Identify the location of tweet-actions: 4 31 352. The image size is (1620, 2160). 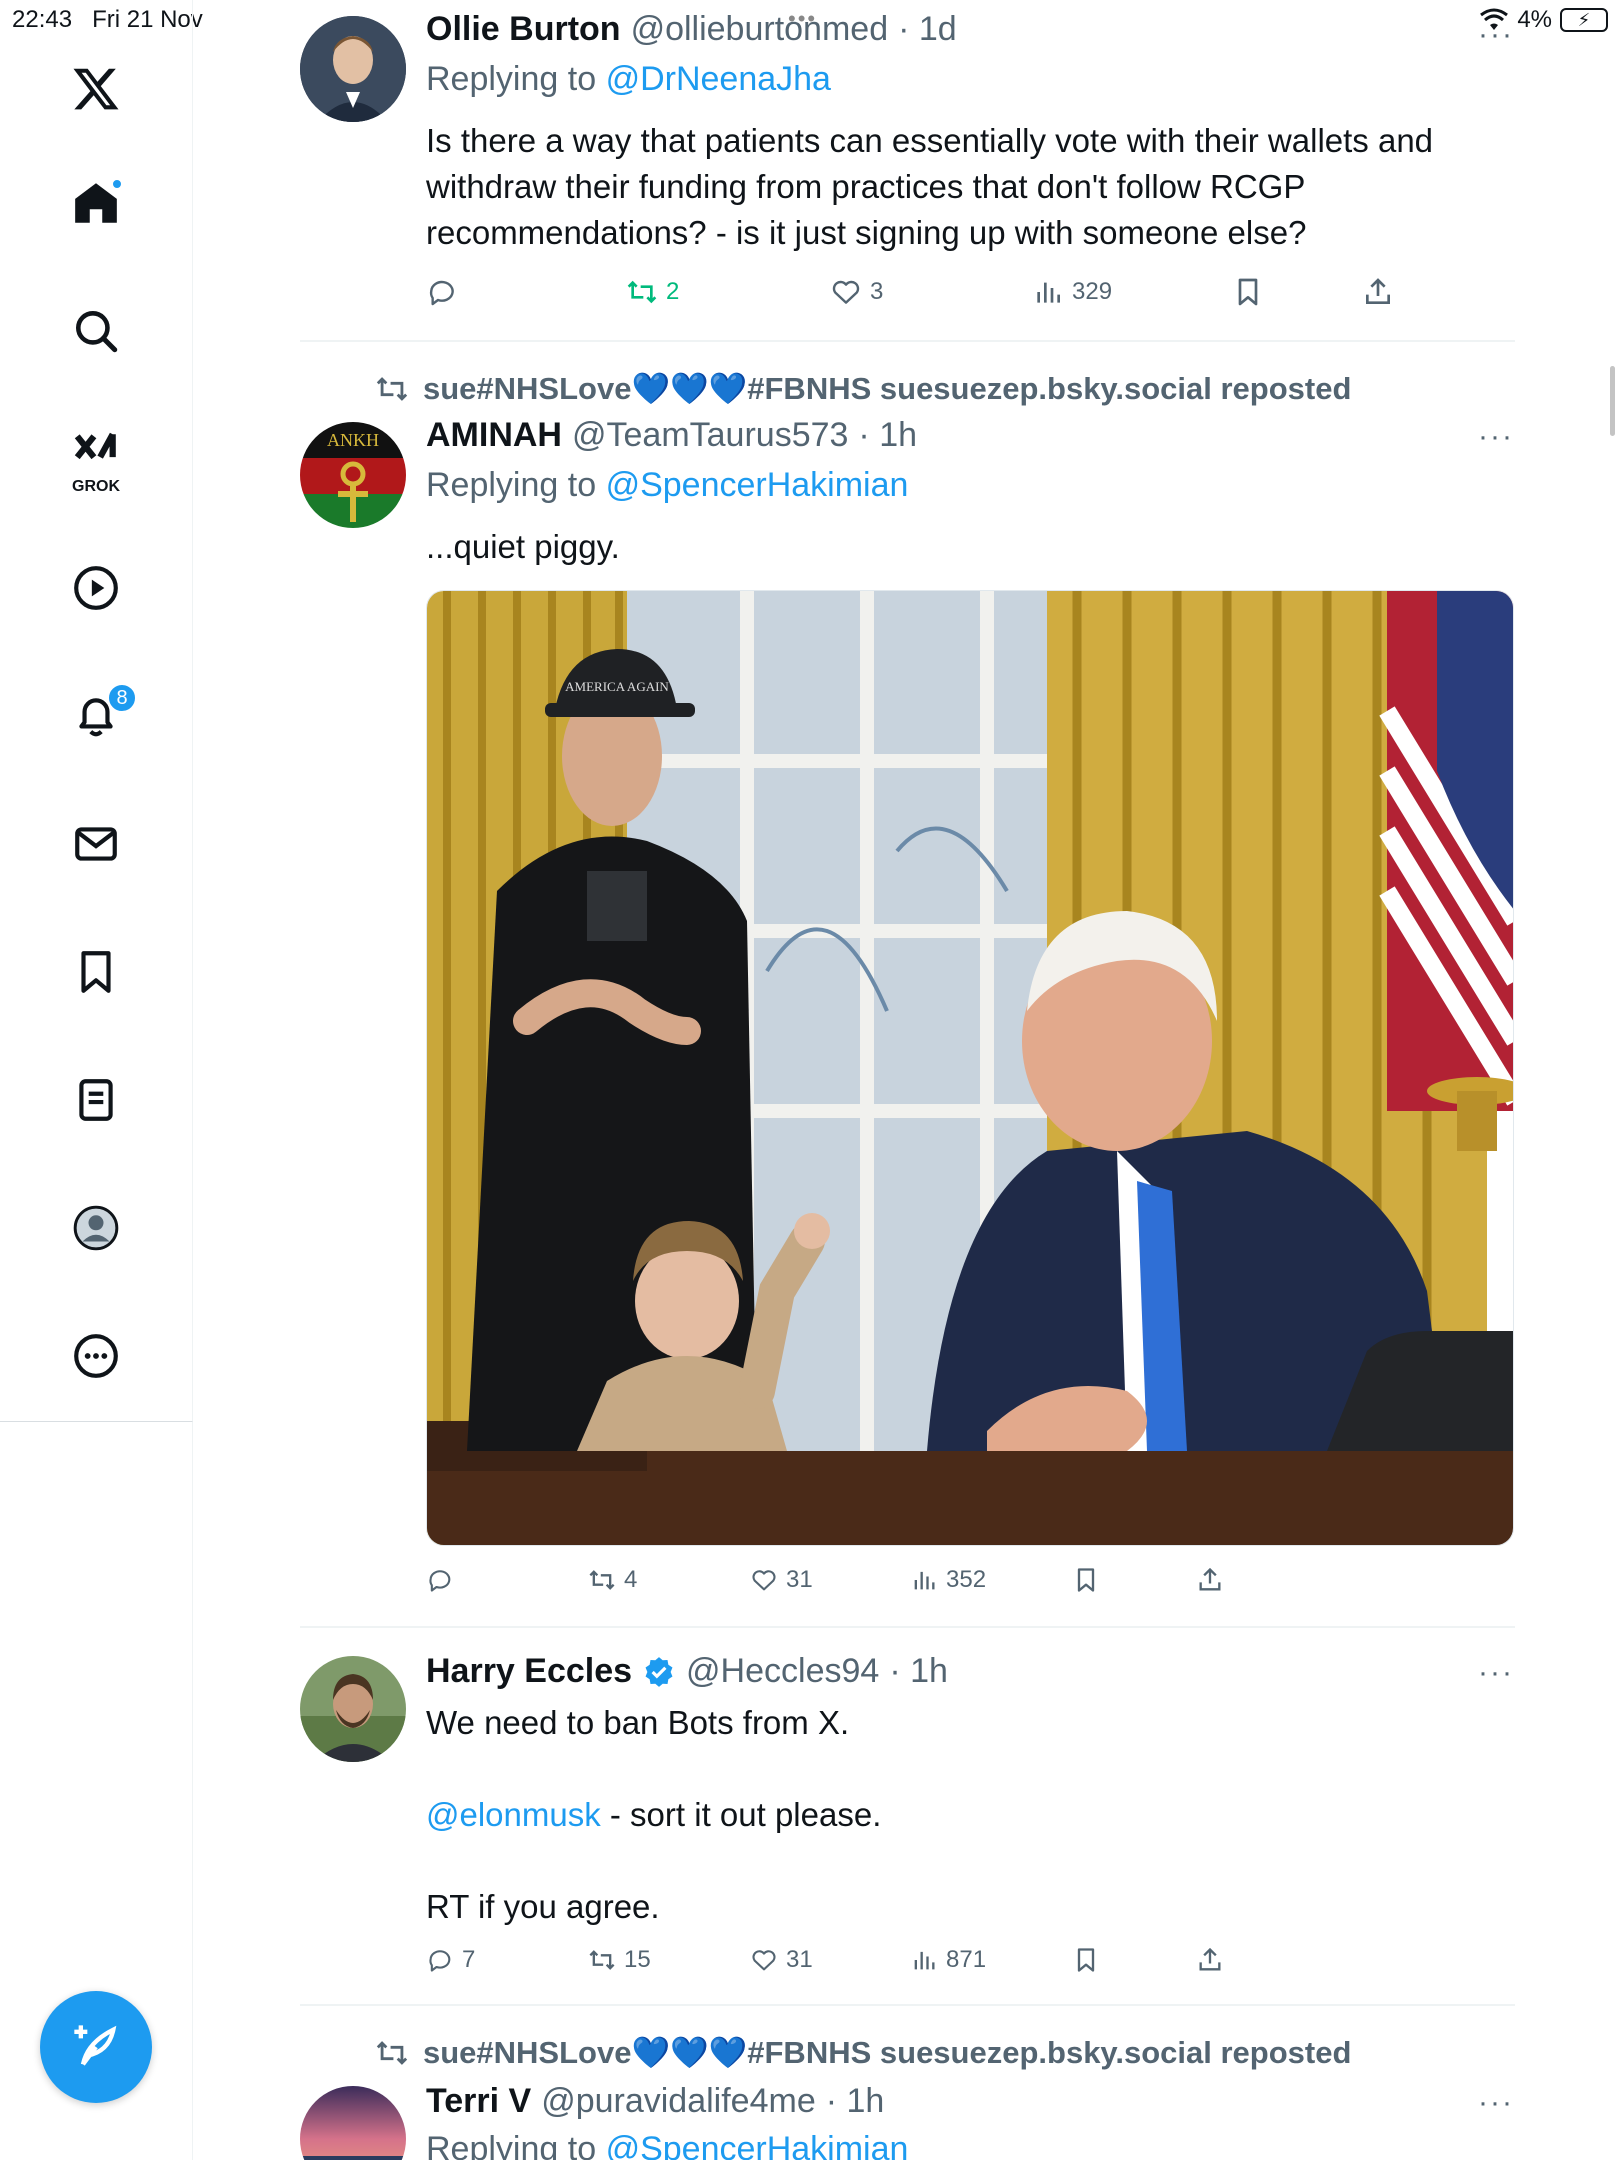
(926, 1586).